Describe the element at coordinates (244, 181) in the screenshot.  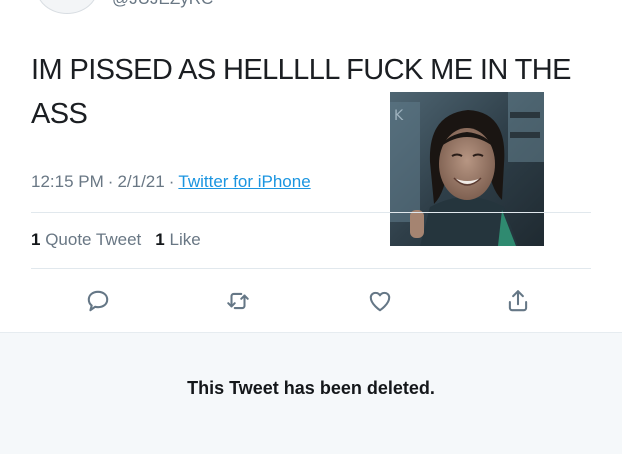
I see `tweet-source-link: Twitter for iPhone` at that location.